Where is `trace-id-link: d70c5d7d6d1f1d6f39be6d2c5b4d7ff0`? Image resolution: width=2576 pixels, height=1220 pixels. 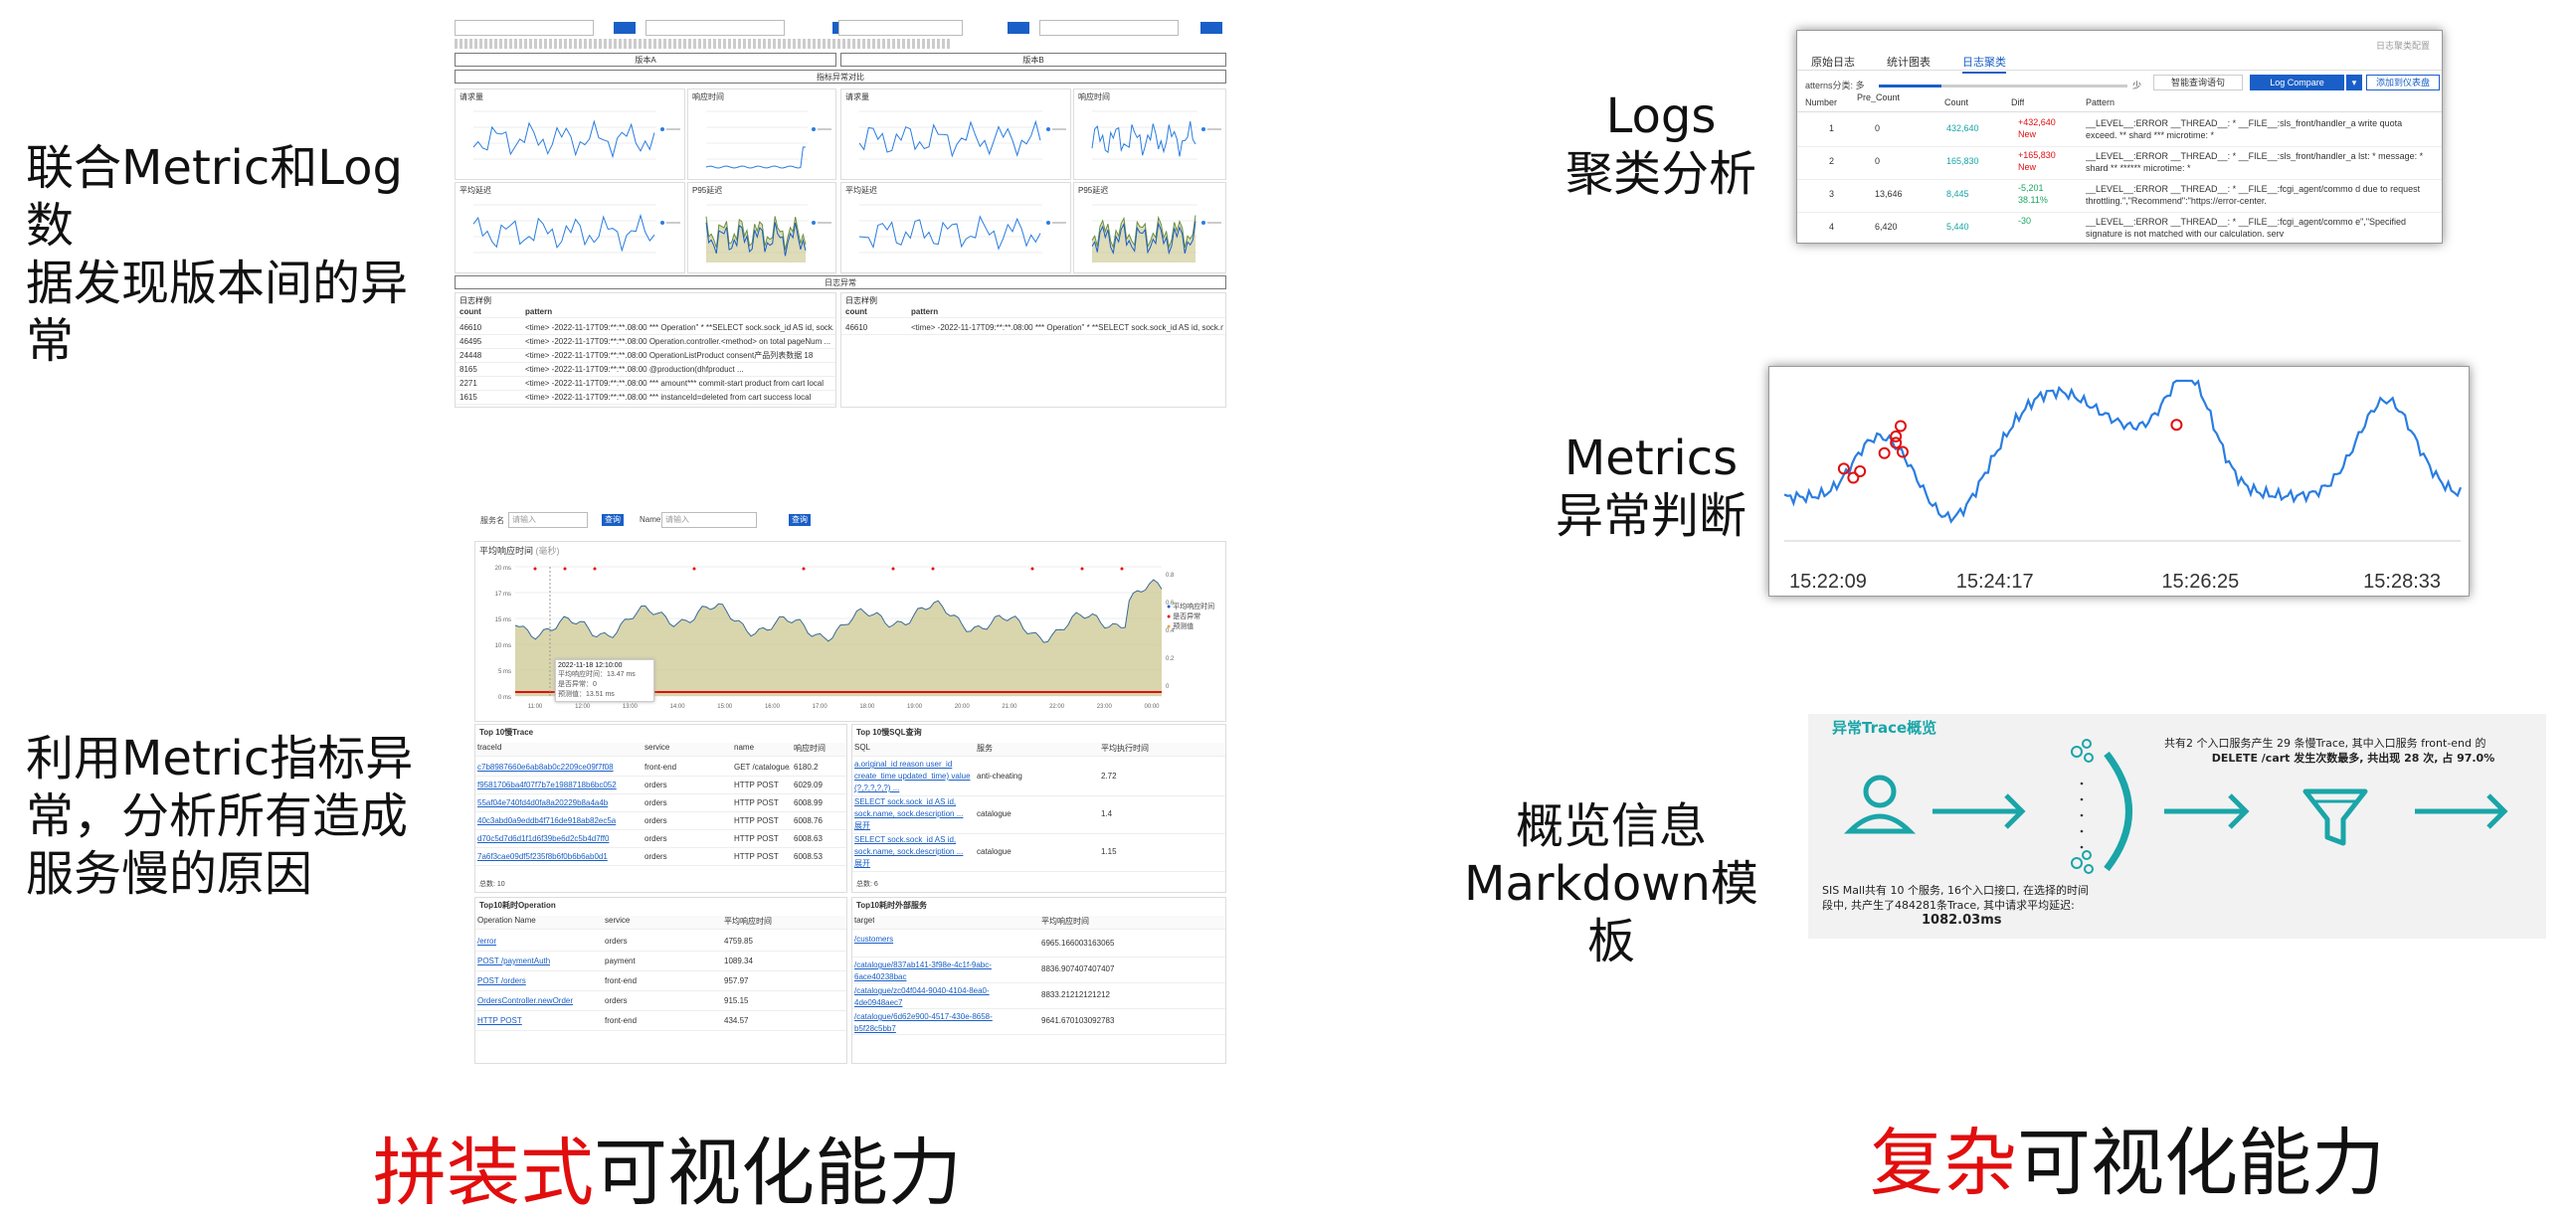
trace-id-link: d70c5d7d6d1f1d6f39be6d2c5b4d7ff0 is located at coordinates (557, 838).